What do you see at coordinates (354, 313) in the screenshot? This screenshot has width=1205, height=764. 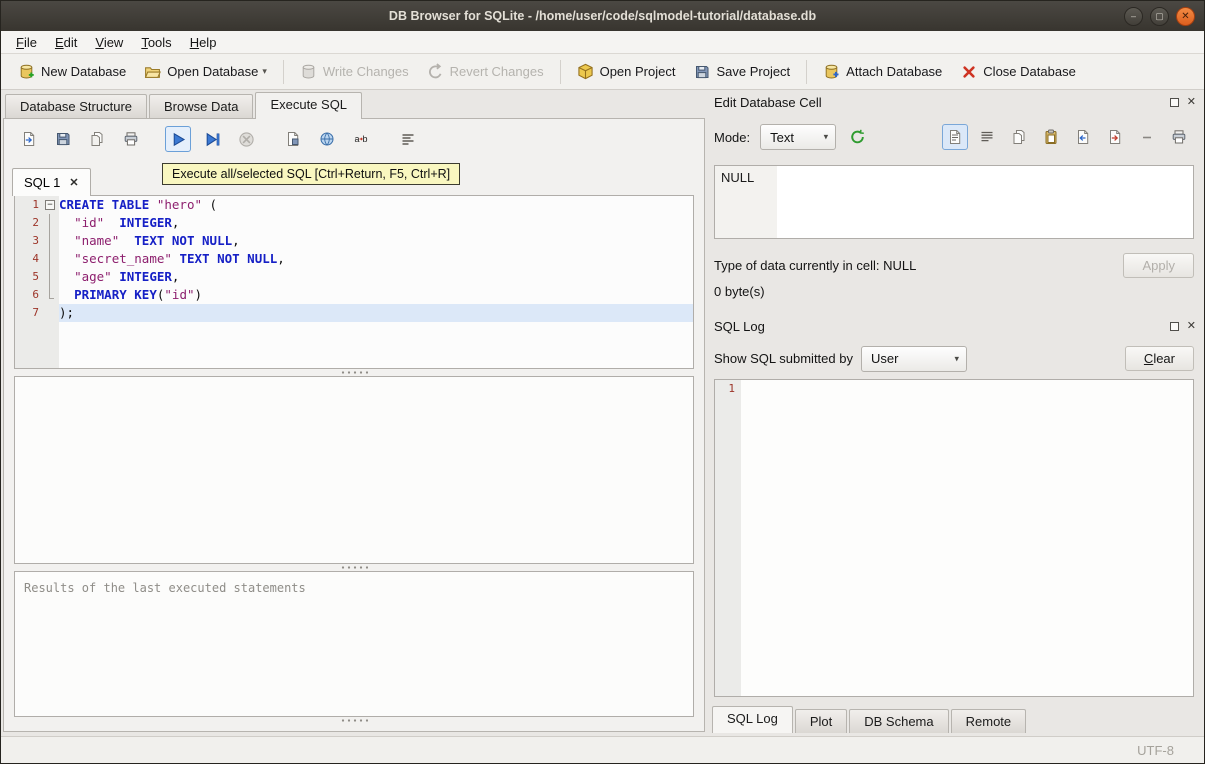 I see `editor-line: 7);` at bounding box center [354, 313].